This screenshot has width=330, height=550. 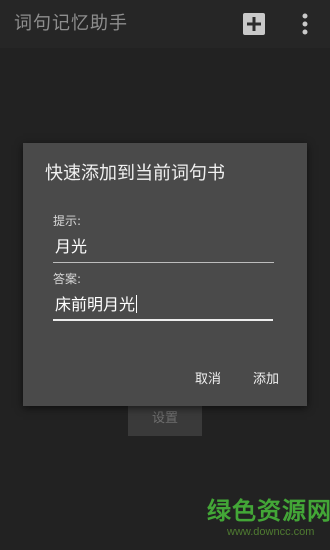 What do you see at coordinates (67, 221) in the screenshot?
I see `hint-label: 提示:` at bounding box center [67, 221].